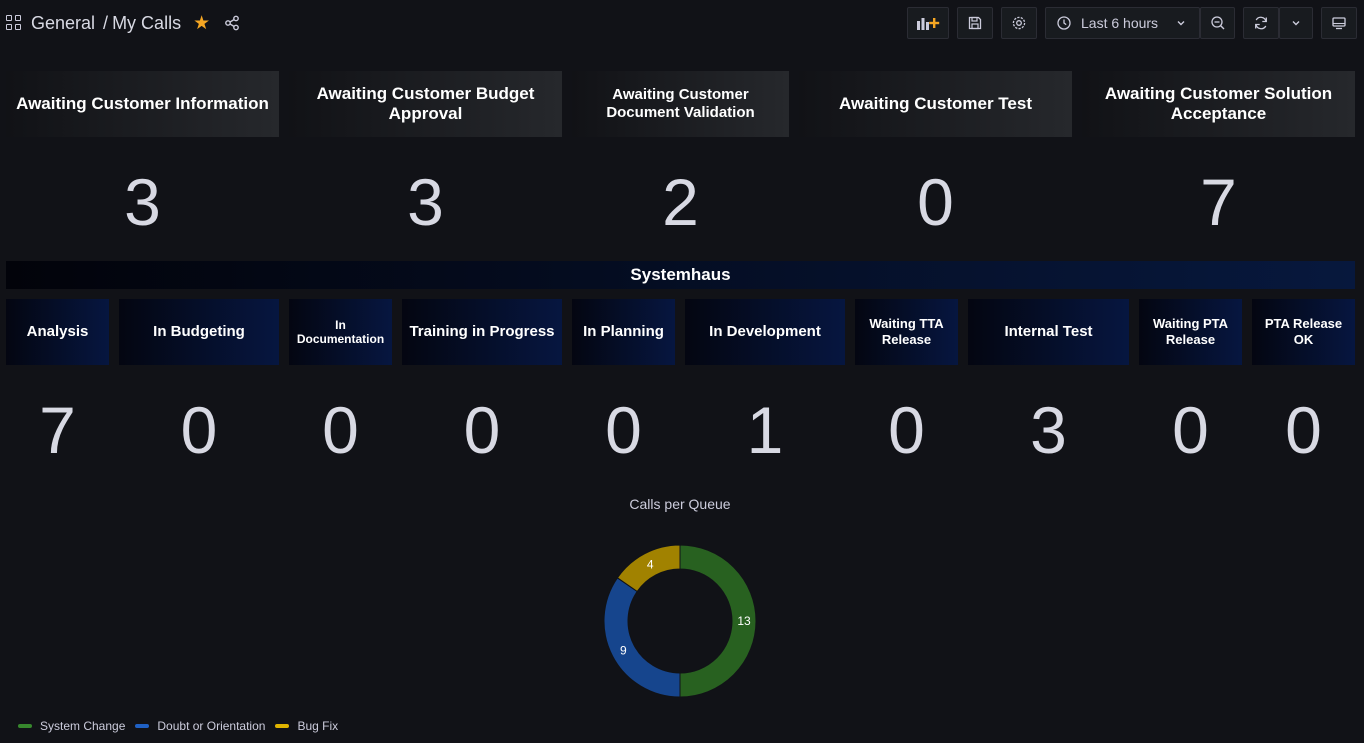 Image resolution: width=1364 pixels, height=743 pixels. I want to click on panel-waiting-tta-release-title: Waiting TTA Release, so click(906, 332).